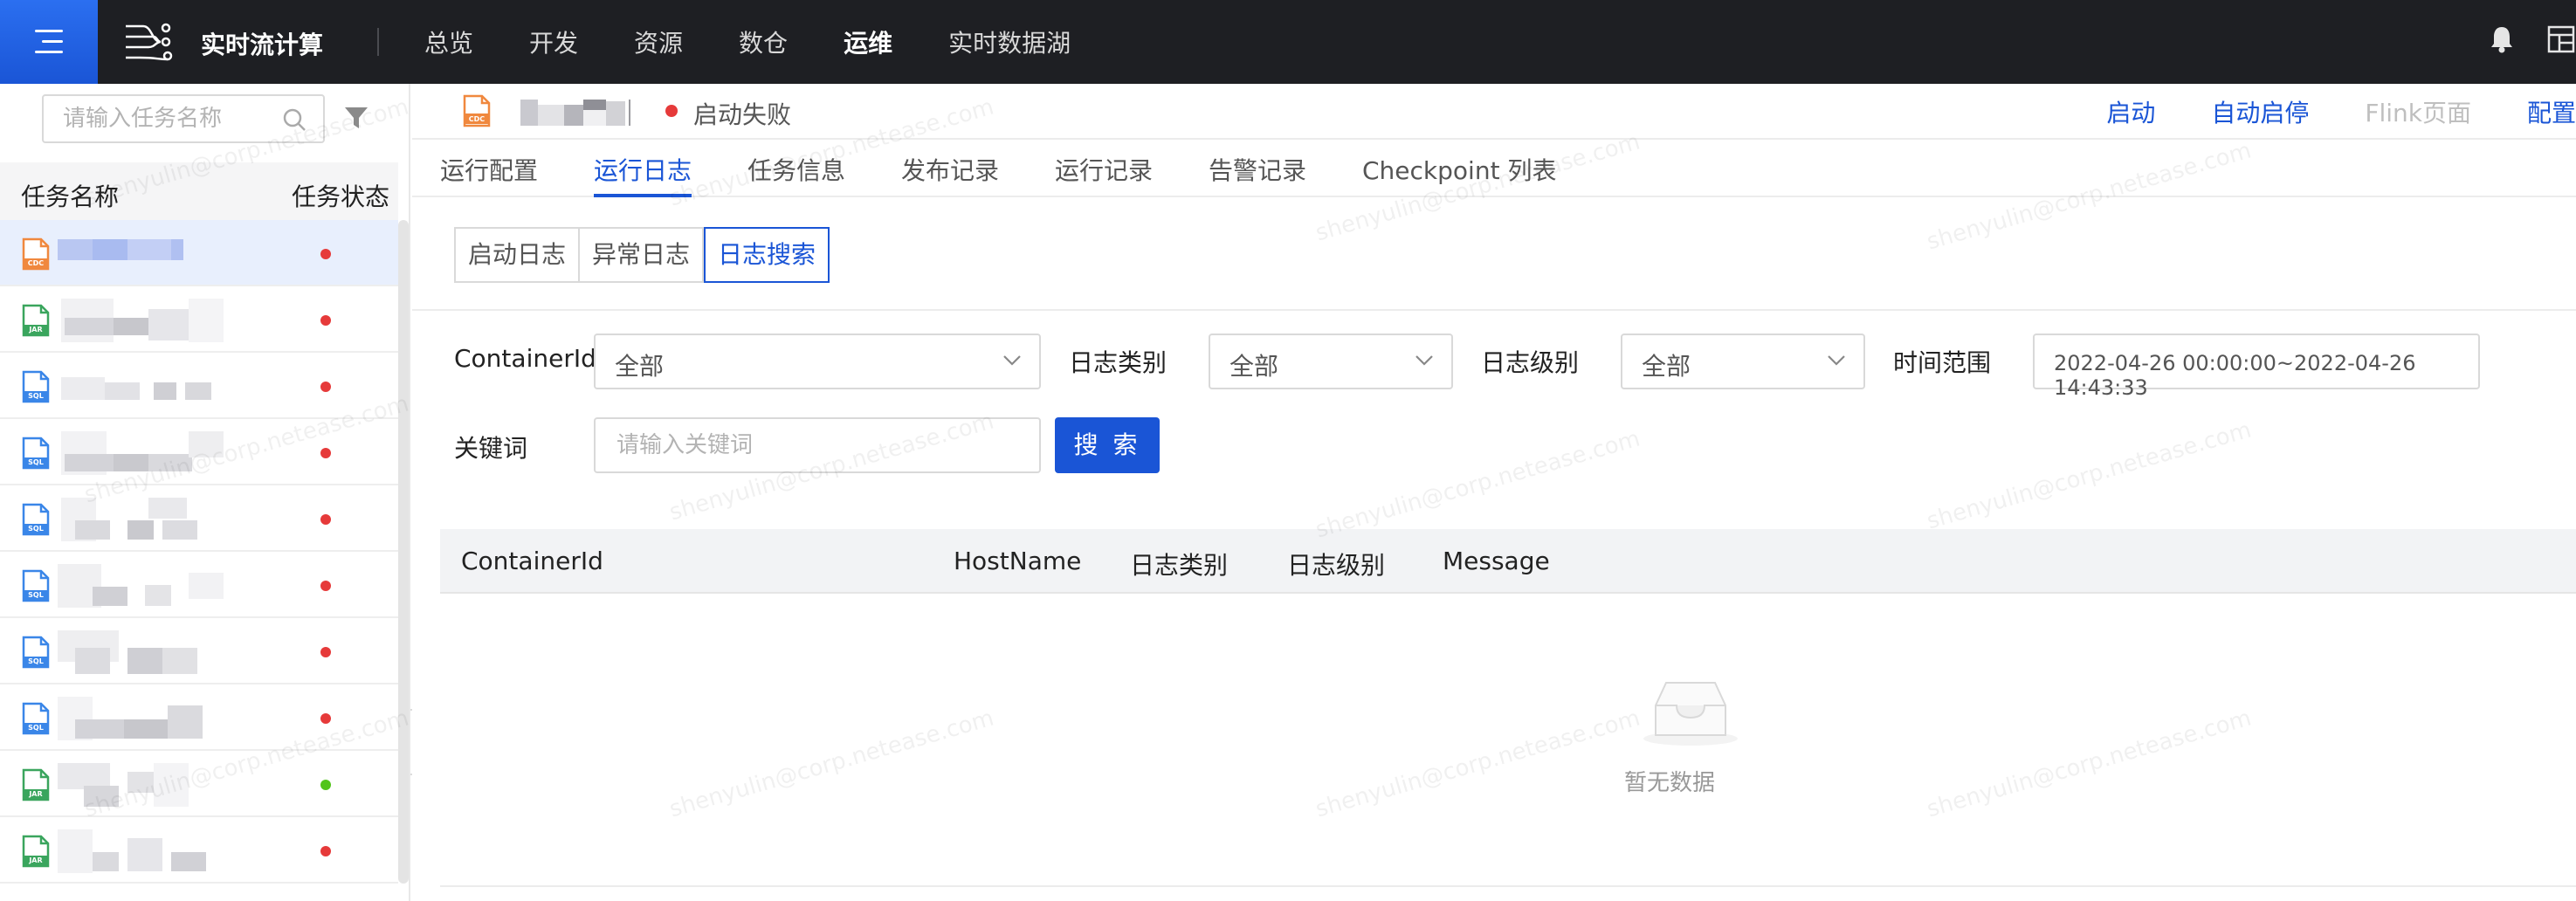  Describe the element at coordinates (817, 361) in the screenshot. I see `container-id-select: 全部` at that location.